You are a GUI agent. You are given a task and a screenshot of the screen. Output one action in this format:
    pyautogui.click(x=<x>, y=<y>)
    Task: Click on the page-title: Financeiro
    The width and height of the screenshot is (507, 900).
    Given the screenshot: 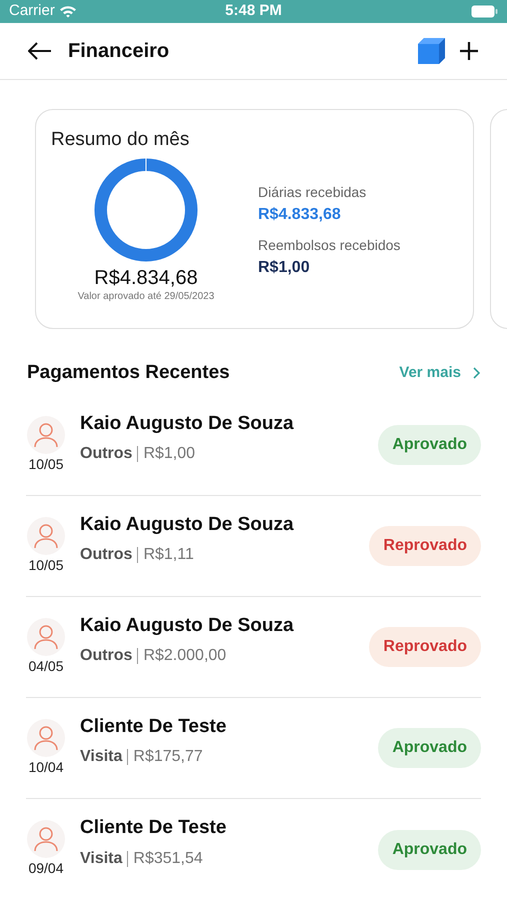 What is the action you would take?
    pyautogui.click(x=119, y=51)
    